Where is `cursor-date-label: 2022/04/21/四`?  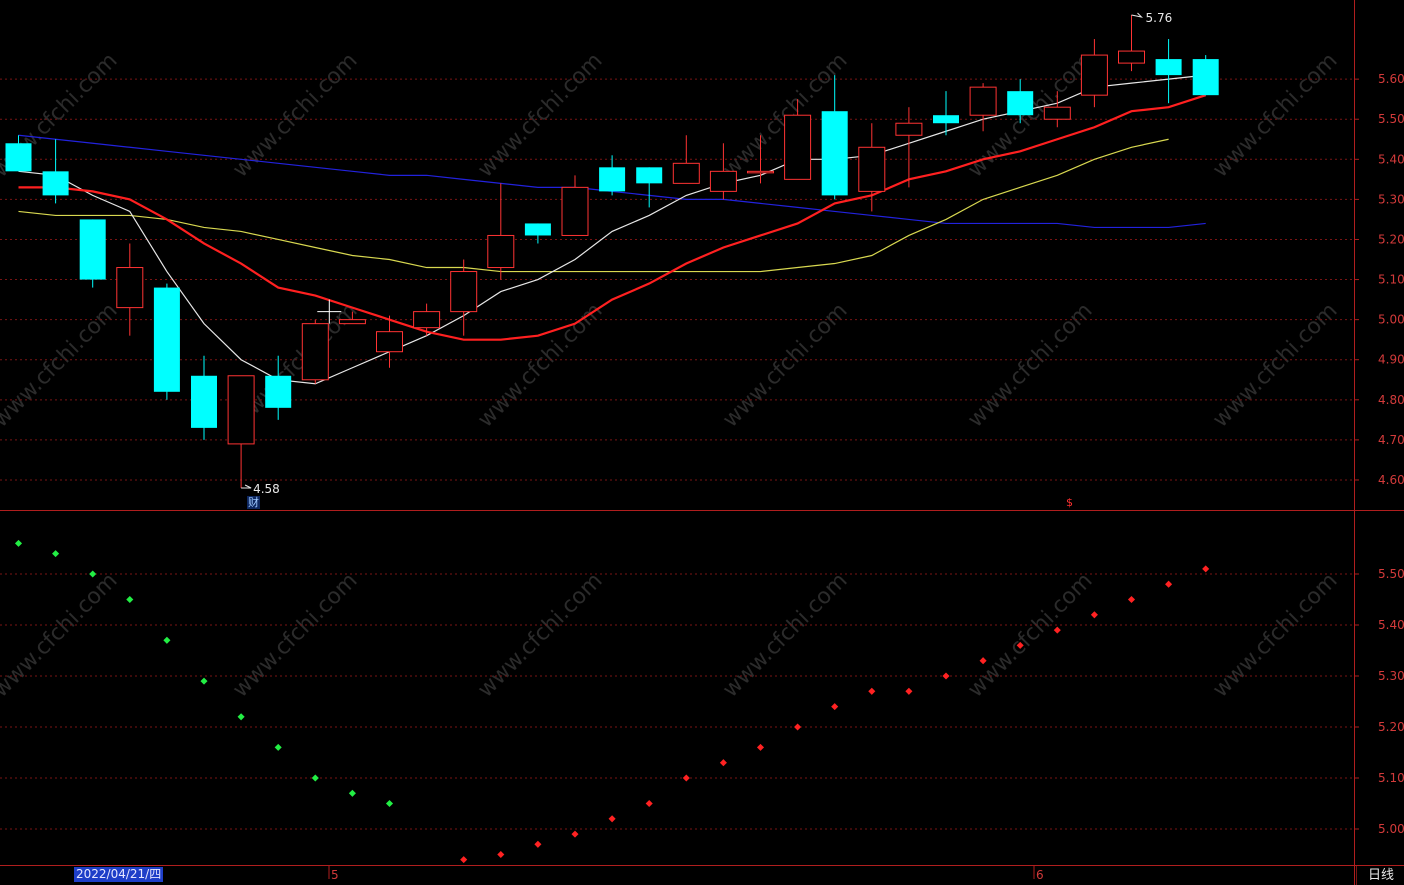 cursor-date-label: 2022/04/21/四 is located at coordinates (119, 874).